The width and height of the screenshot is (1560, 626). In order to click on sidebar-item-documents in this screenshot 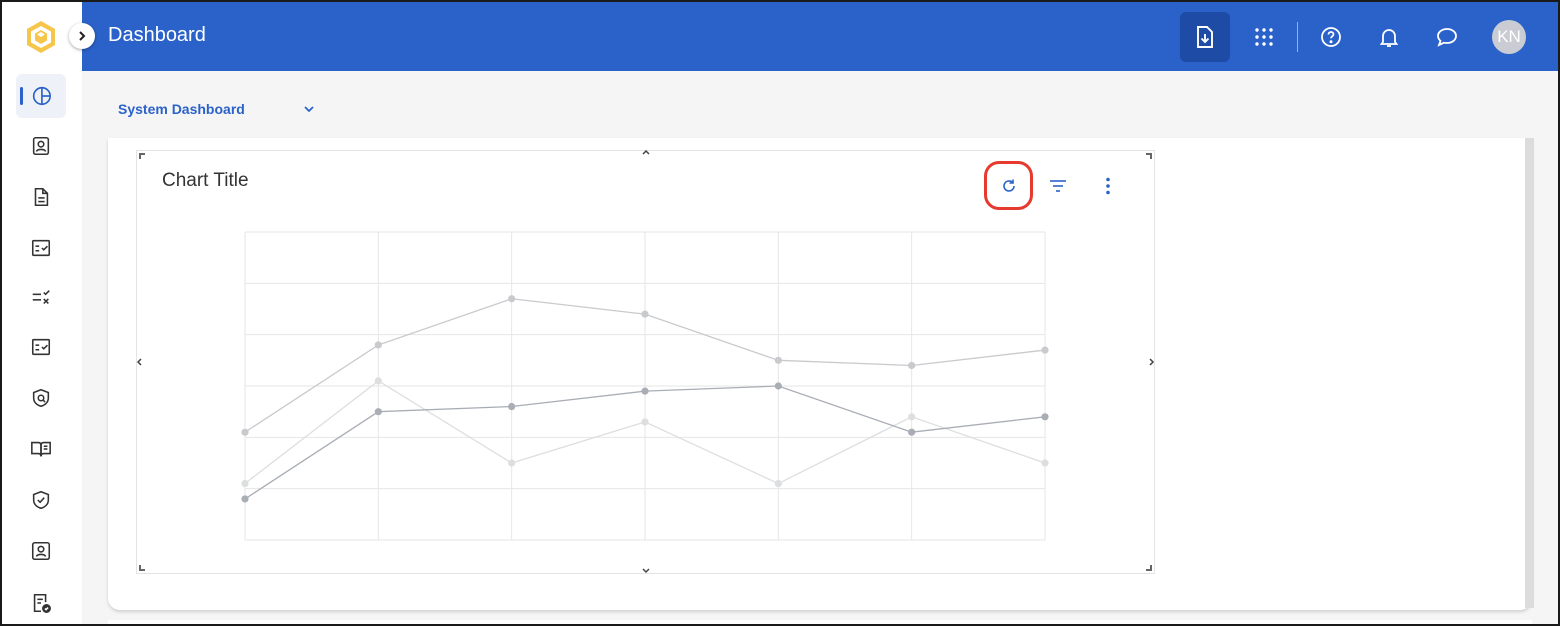, I will do `click(41, 197)`.